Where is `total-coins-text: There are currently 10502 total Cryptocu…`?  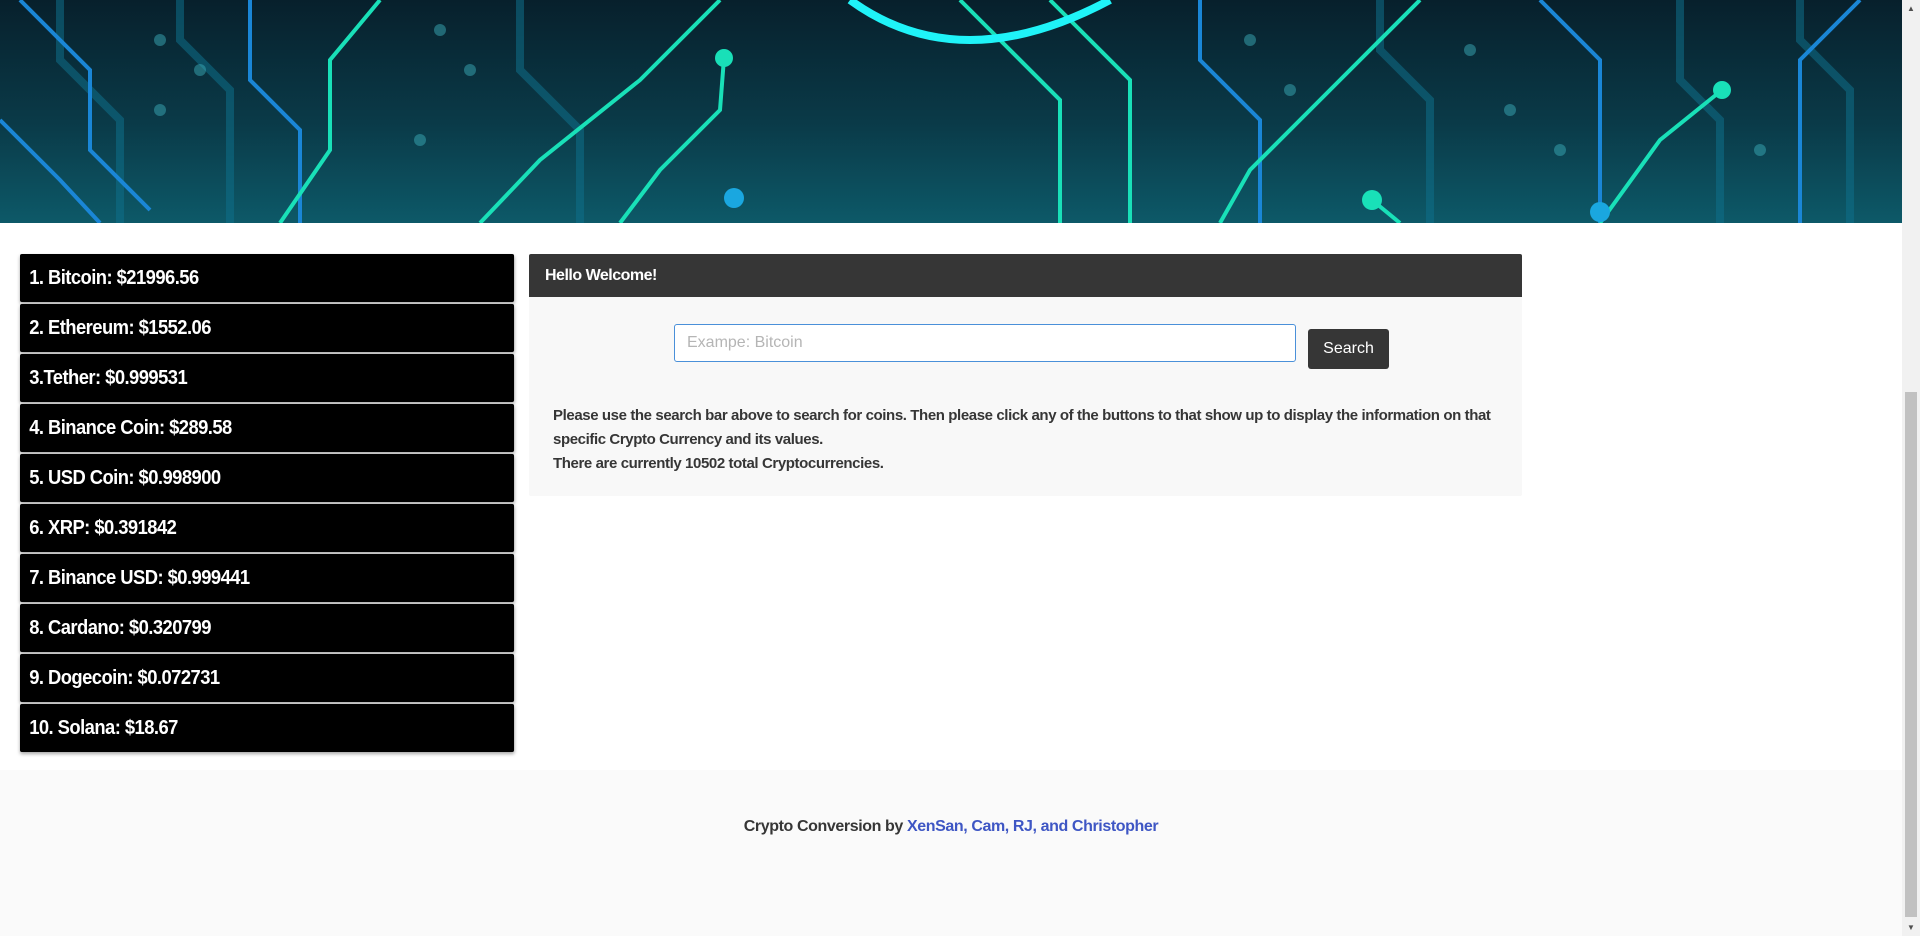
total-coins-text: There are currently 10502 total Cryptocu… is located at coordinates (718, 463).